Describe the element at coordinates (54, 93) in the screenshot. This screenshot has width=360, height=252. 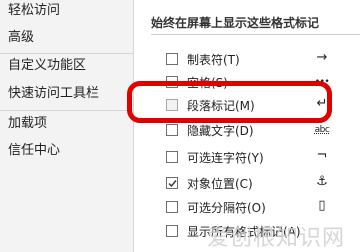
I see `sidebar-item-label: 快速访问工具栏` at that location.